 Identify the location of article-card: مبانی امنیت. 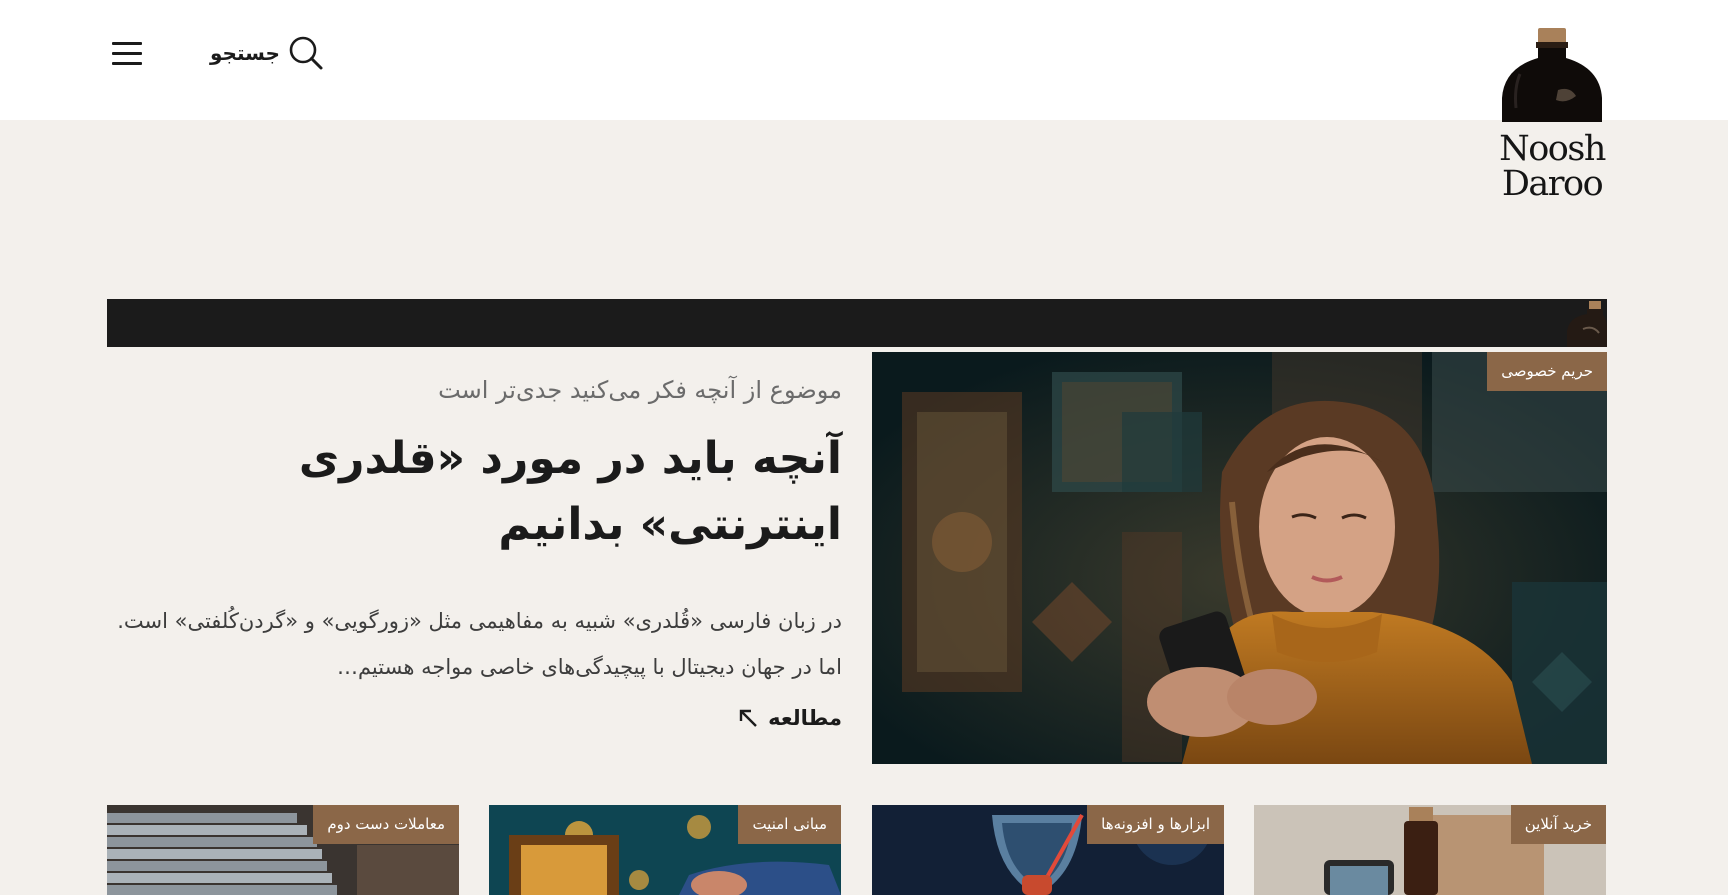
(665, 850).